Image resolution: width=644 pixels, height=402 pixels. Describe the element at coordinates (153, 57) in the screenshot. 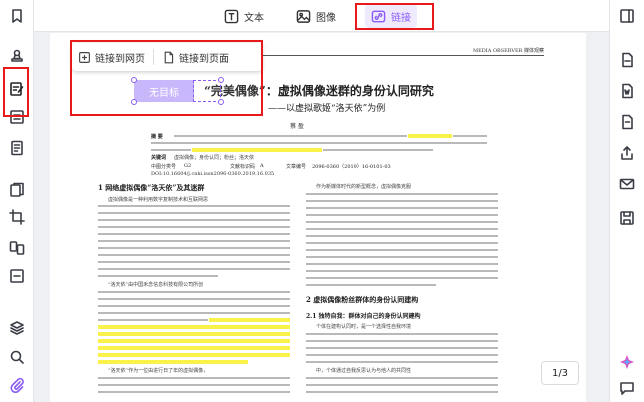

I see `popup-divider` at that location.